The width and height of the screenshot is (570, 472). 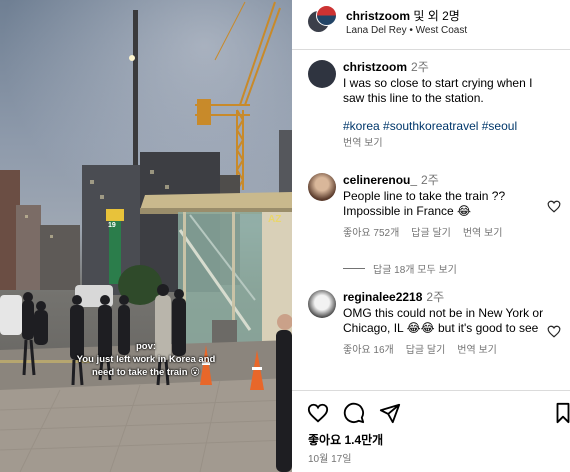 What do you see at coordinates (275, 219) in the screenshot?
I see `station-sign: AZ` at bounding box center [275, 219].